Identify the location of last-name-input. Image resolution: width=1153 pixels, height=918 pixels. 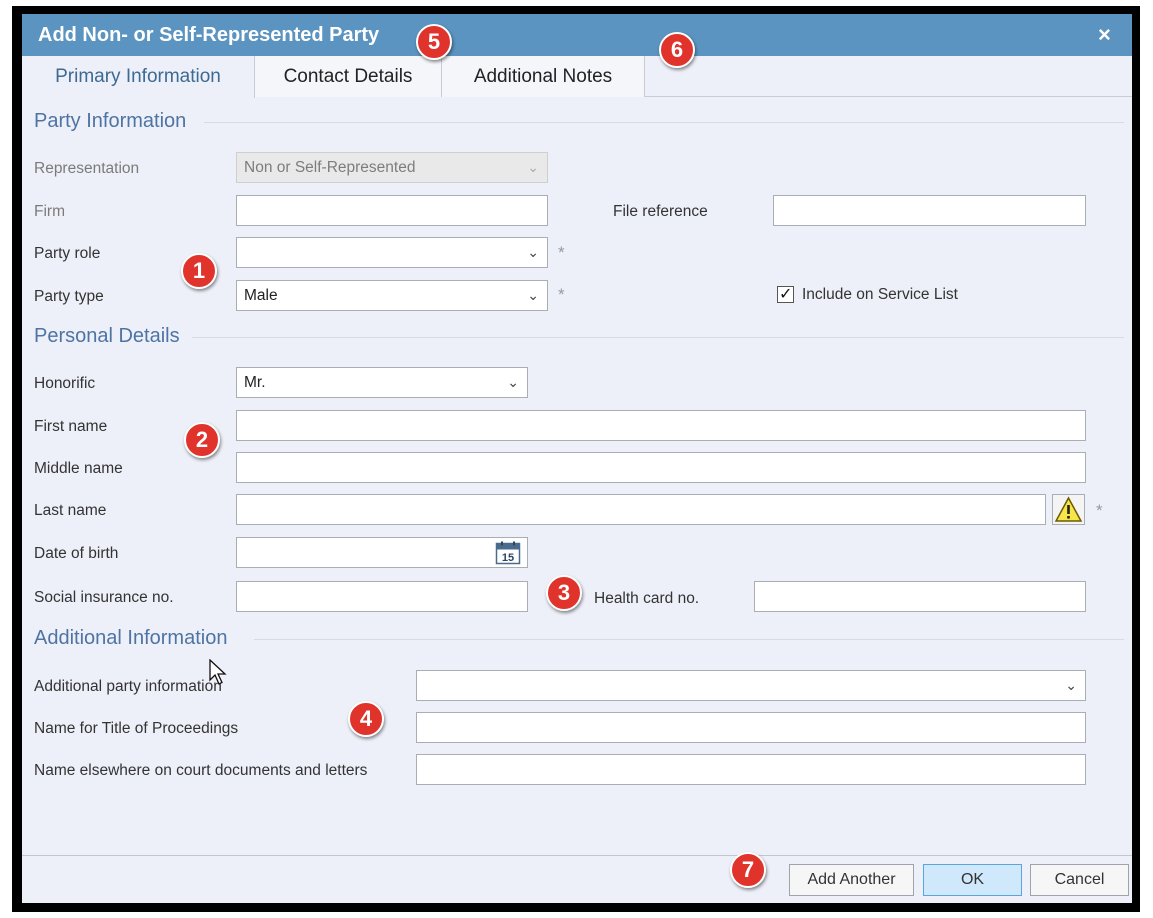
(641, 509).